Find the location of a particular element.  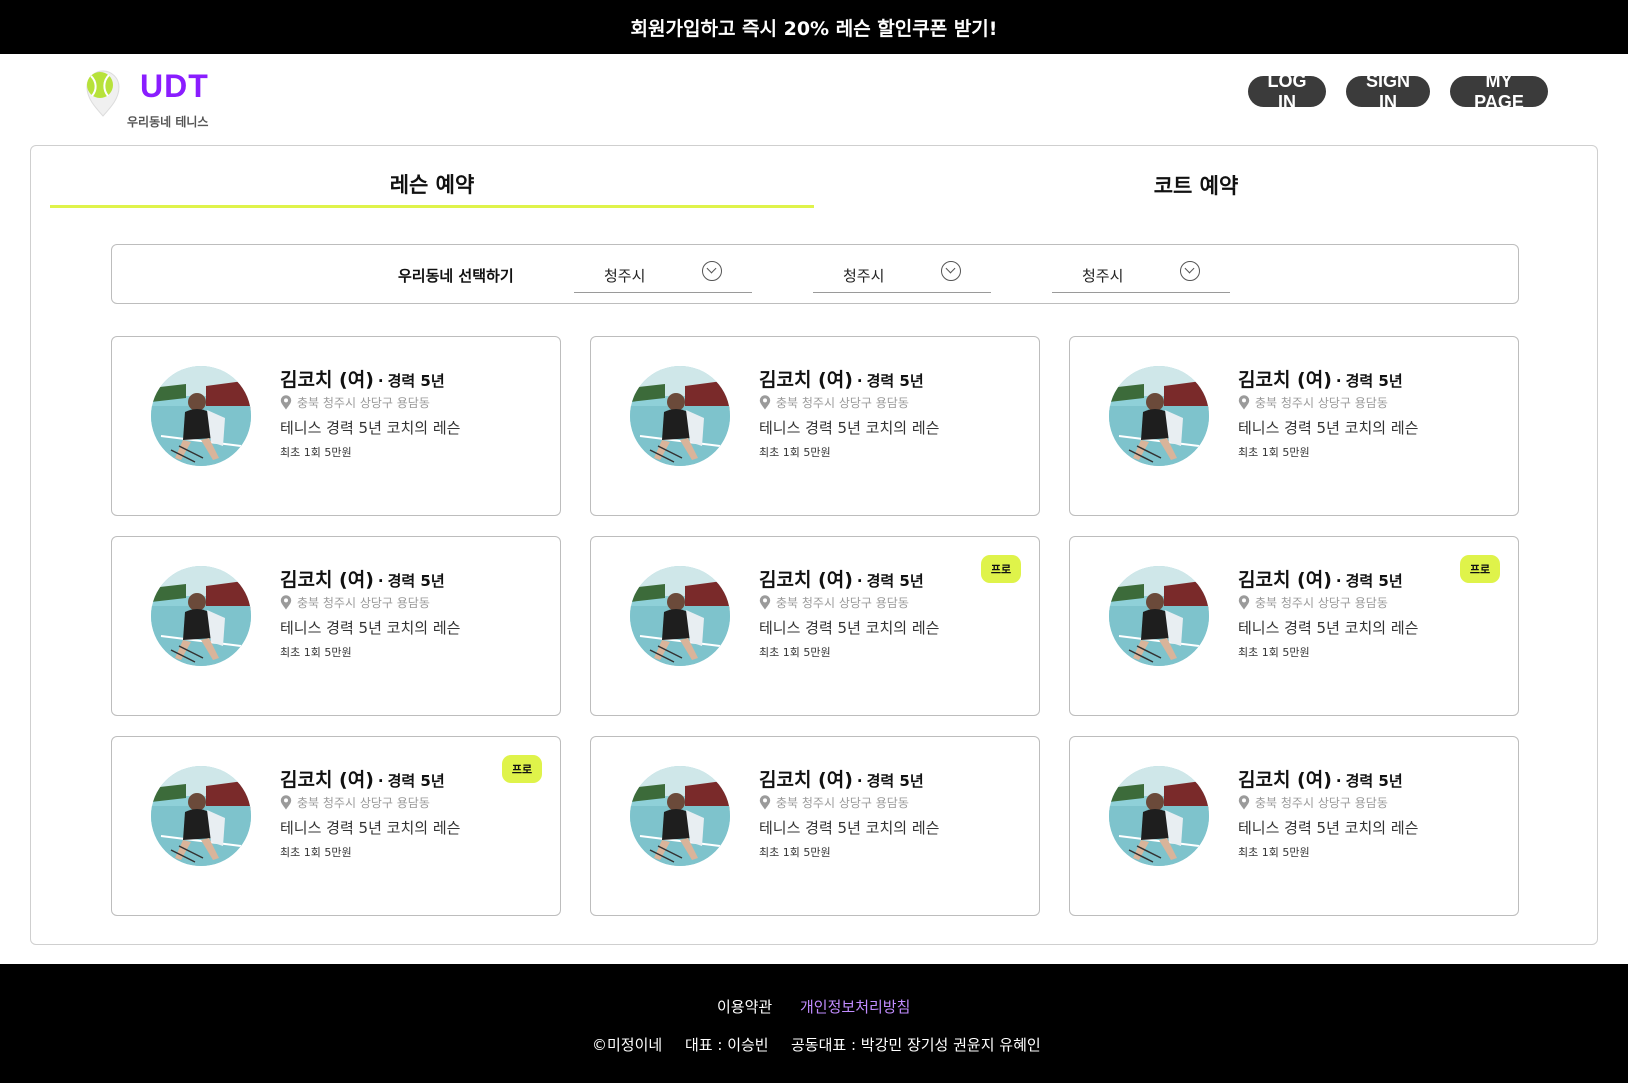

logo: UDT 우리동네 테니스 is located at coordinates (159, 98).